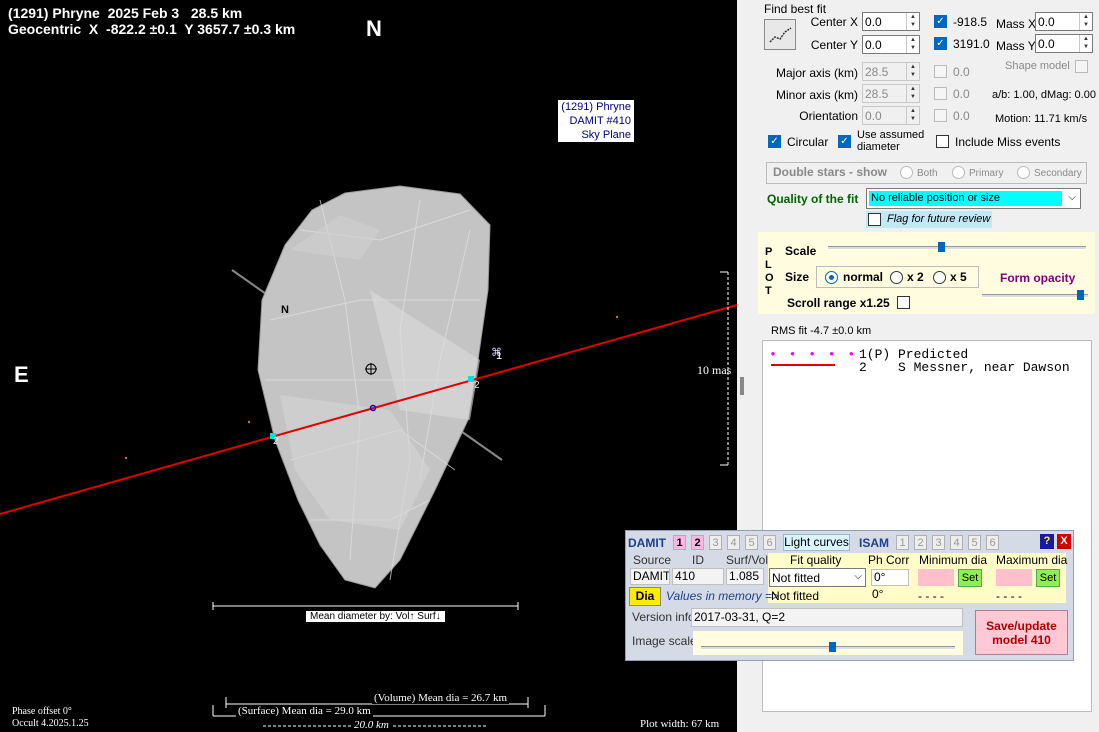  I want to click on double-stars-label: Double stars - show, so click(830, 172).